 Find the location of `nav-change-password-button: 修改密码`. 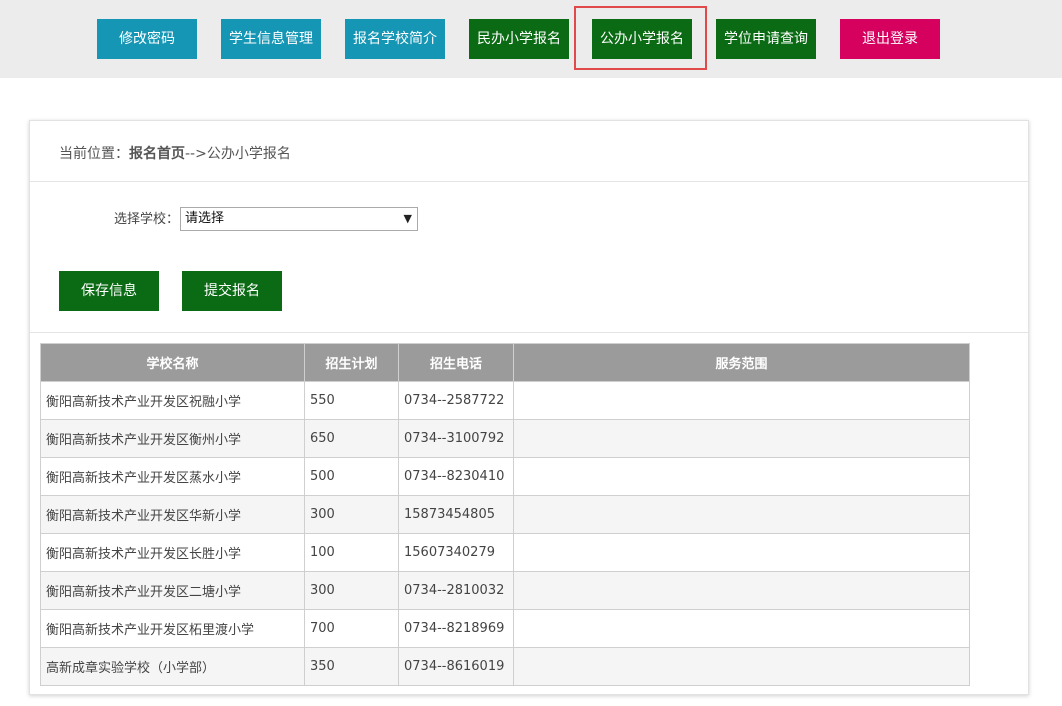

nav-change-password-button: 修改密码 is located at coordinates (147, 39).